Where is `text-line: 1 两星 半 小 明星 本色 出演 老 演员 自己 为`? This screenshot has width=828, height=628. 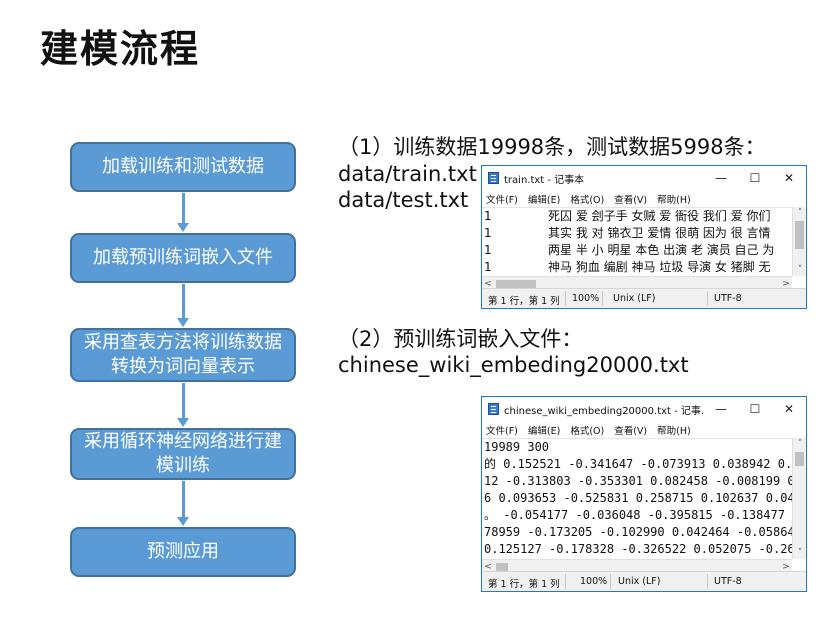 text-line: 1 两星 半 小 明星 本色 出演 老 演员 自己 为 is located at coordinates (629, 250).